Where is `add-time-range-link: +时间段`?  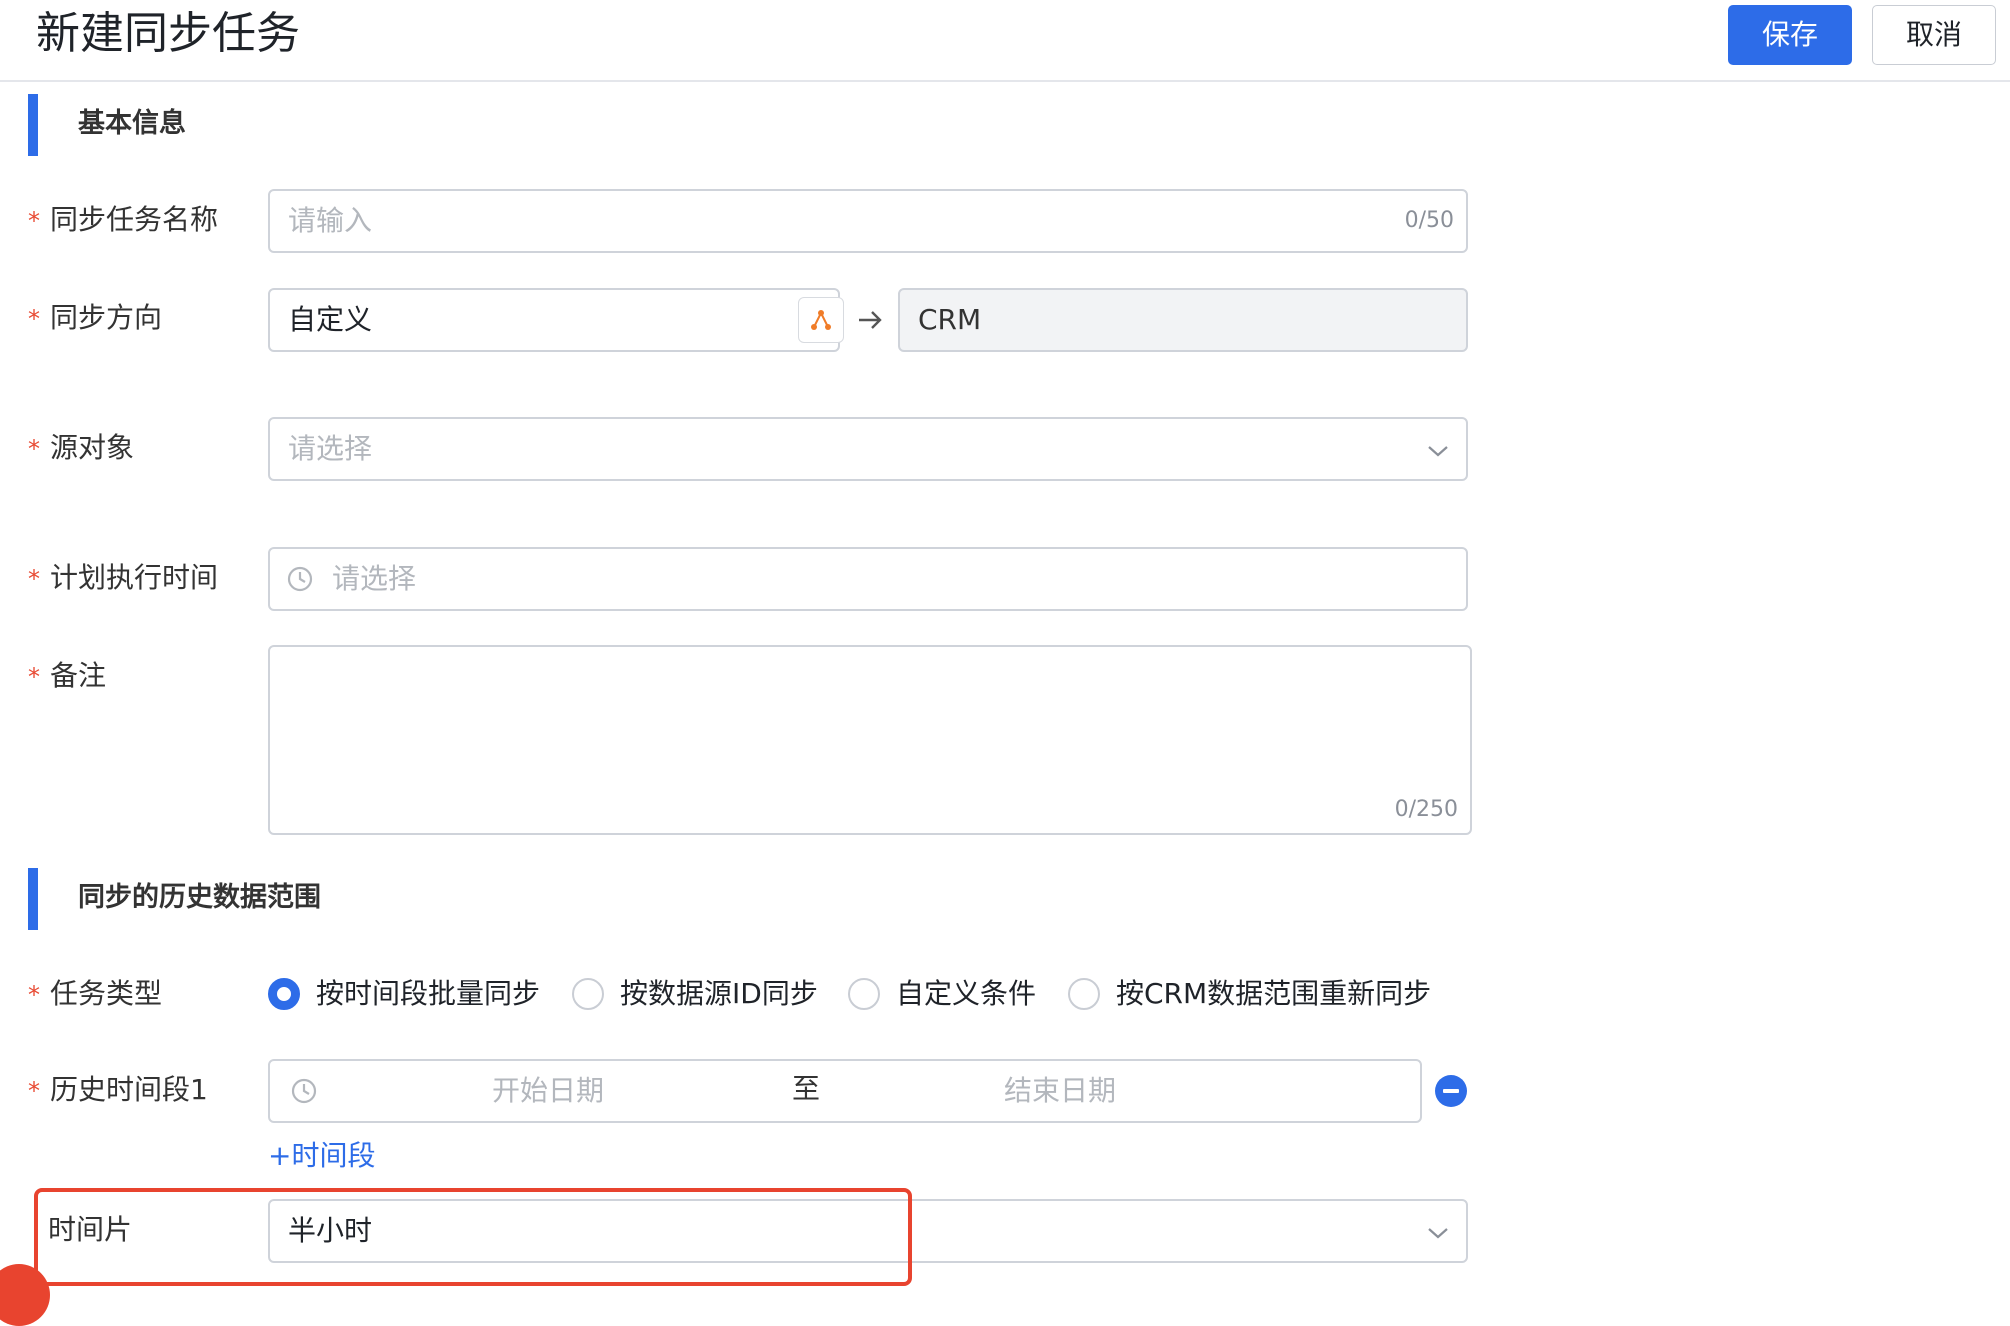
add-time-range-link: +时间段 is located at coordinates (321, 1156).